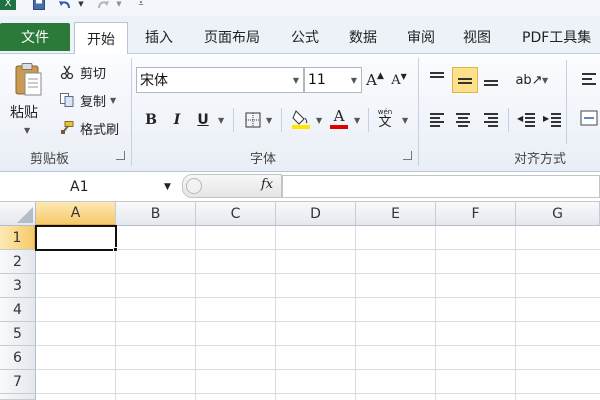 The height and width of the screenshot is (400, 600). Describe the element at coordinates (82, 72) in the screenshot. I see `cut-button: 剪切` at that location.